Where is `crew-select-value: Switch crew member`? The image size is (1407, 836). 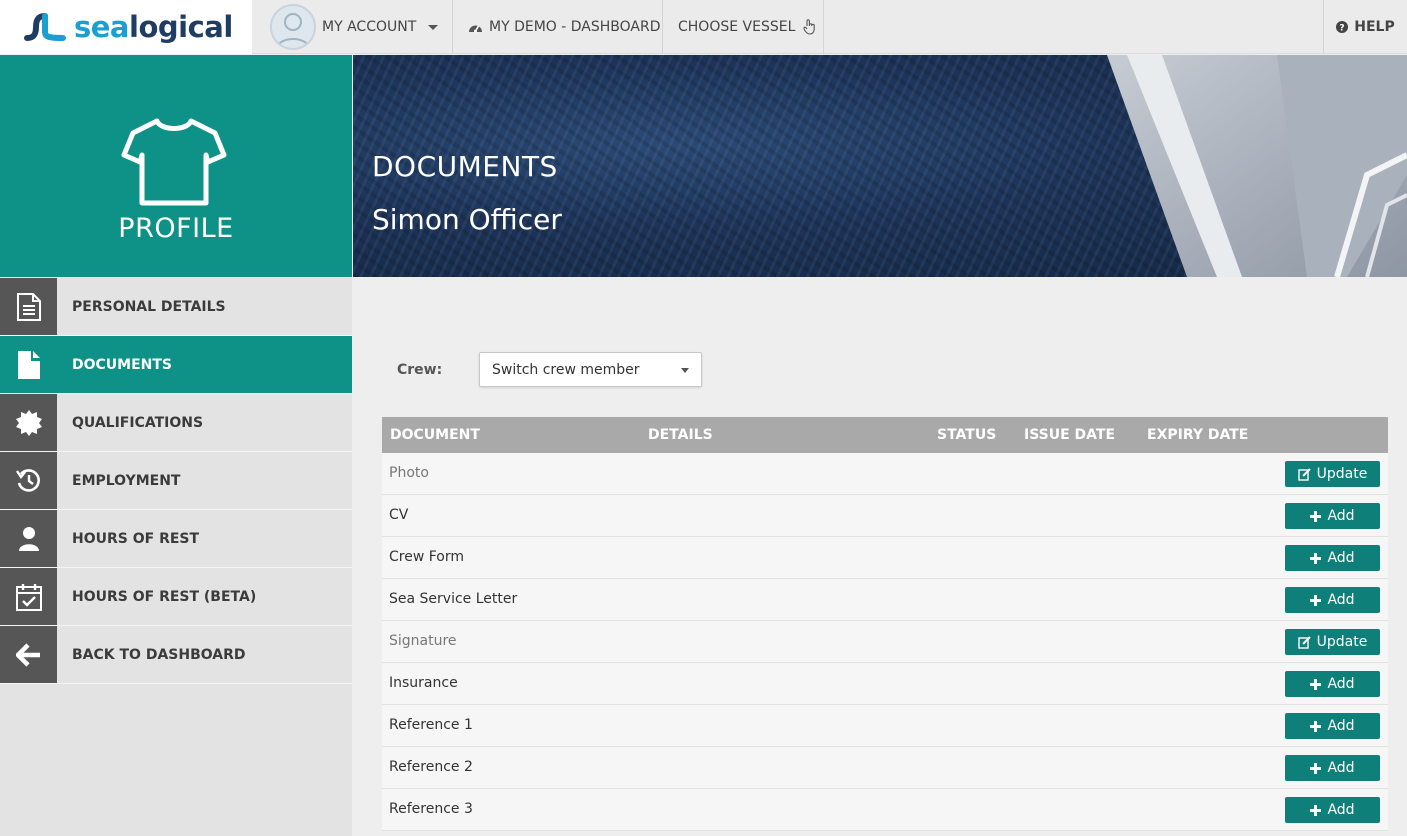
crew-select-value: Switch crew member is located at coordinates (566, 369).